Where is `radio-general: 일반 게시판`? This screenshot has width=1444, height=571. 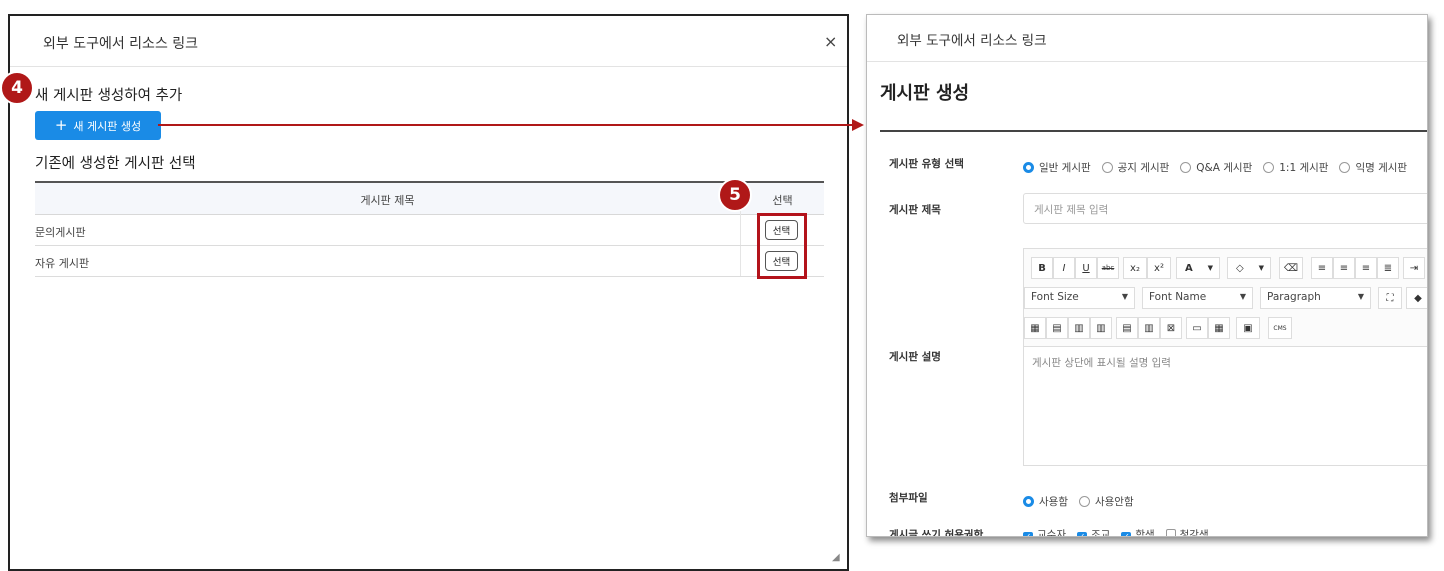
radio-general: 일반 게시판 is located at coordinates (1057, 168).